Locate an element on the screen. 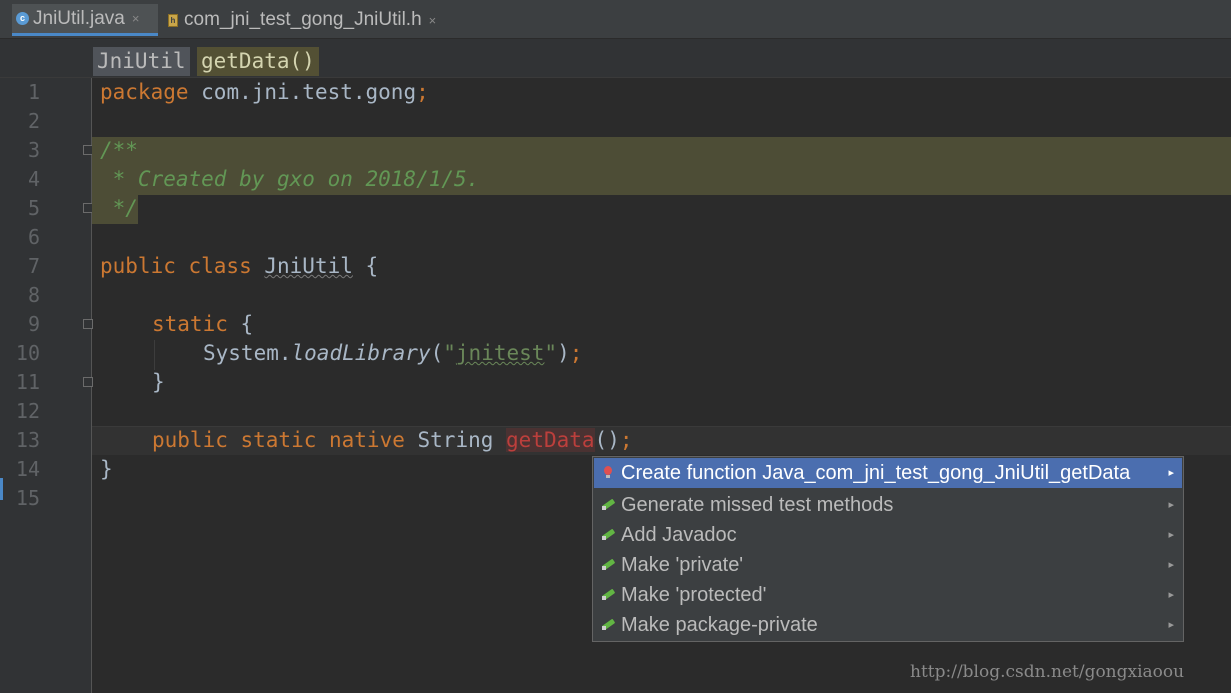 This screenshot has width=1231, height=693. breadcrumb-class: JniUtil is located at coordinates (141, 61).